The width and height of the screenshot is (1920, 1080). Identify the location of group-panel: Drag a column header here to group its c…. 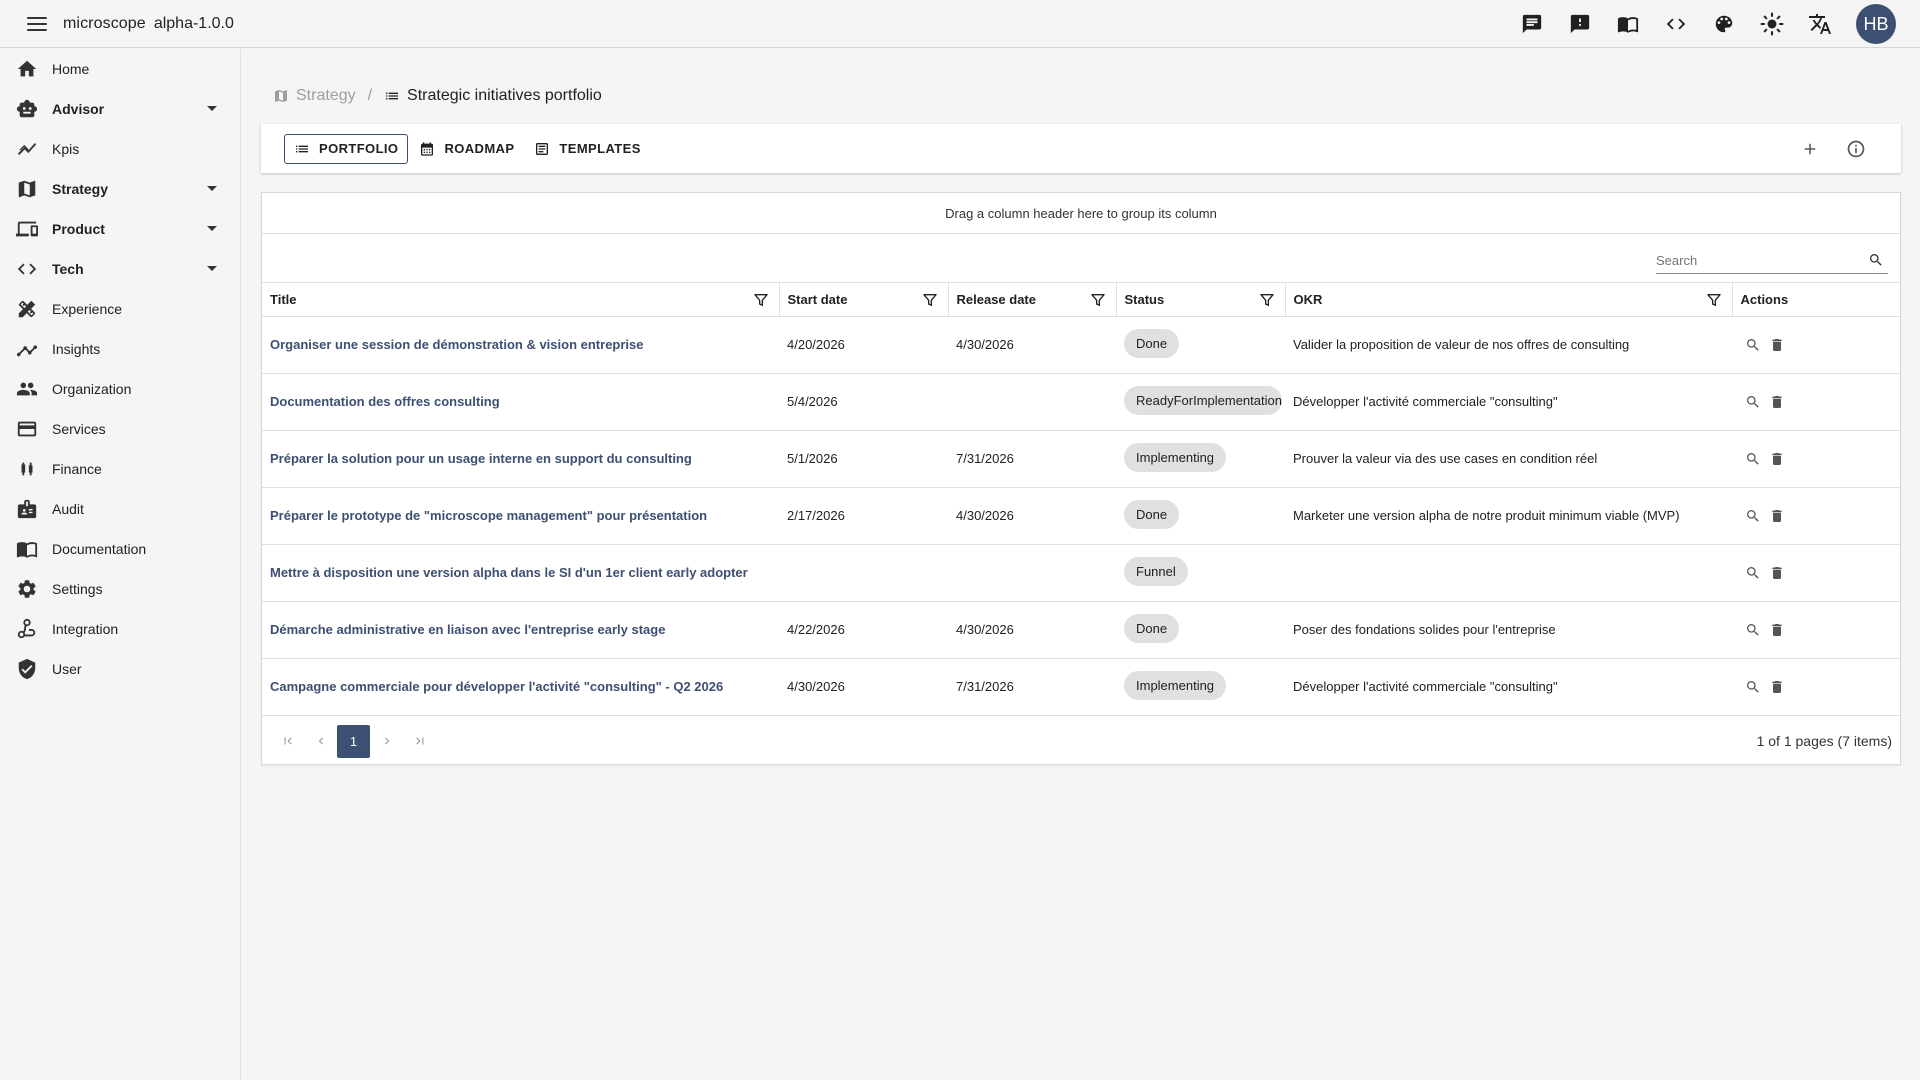
(1081, 213).